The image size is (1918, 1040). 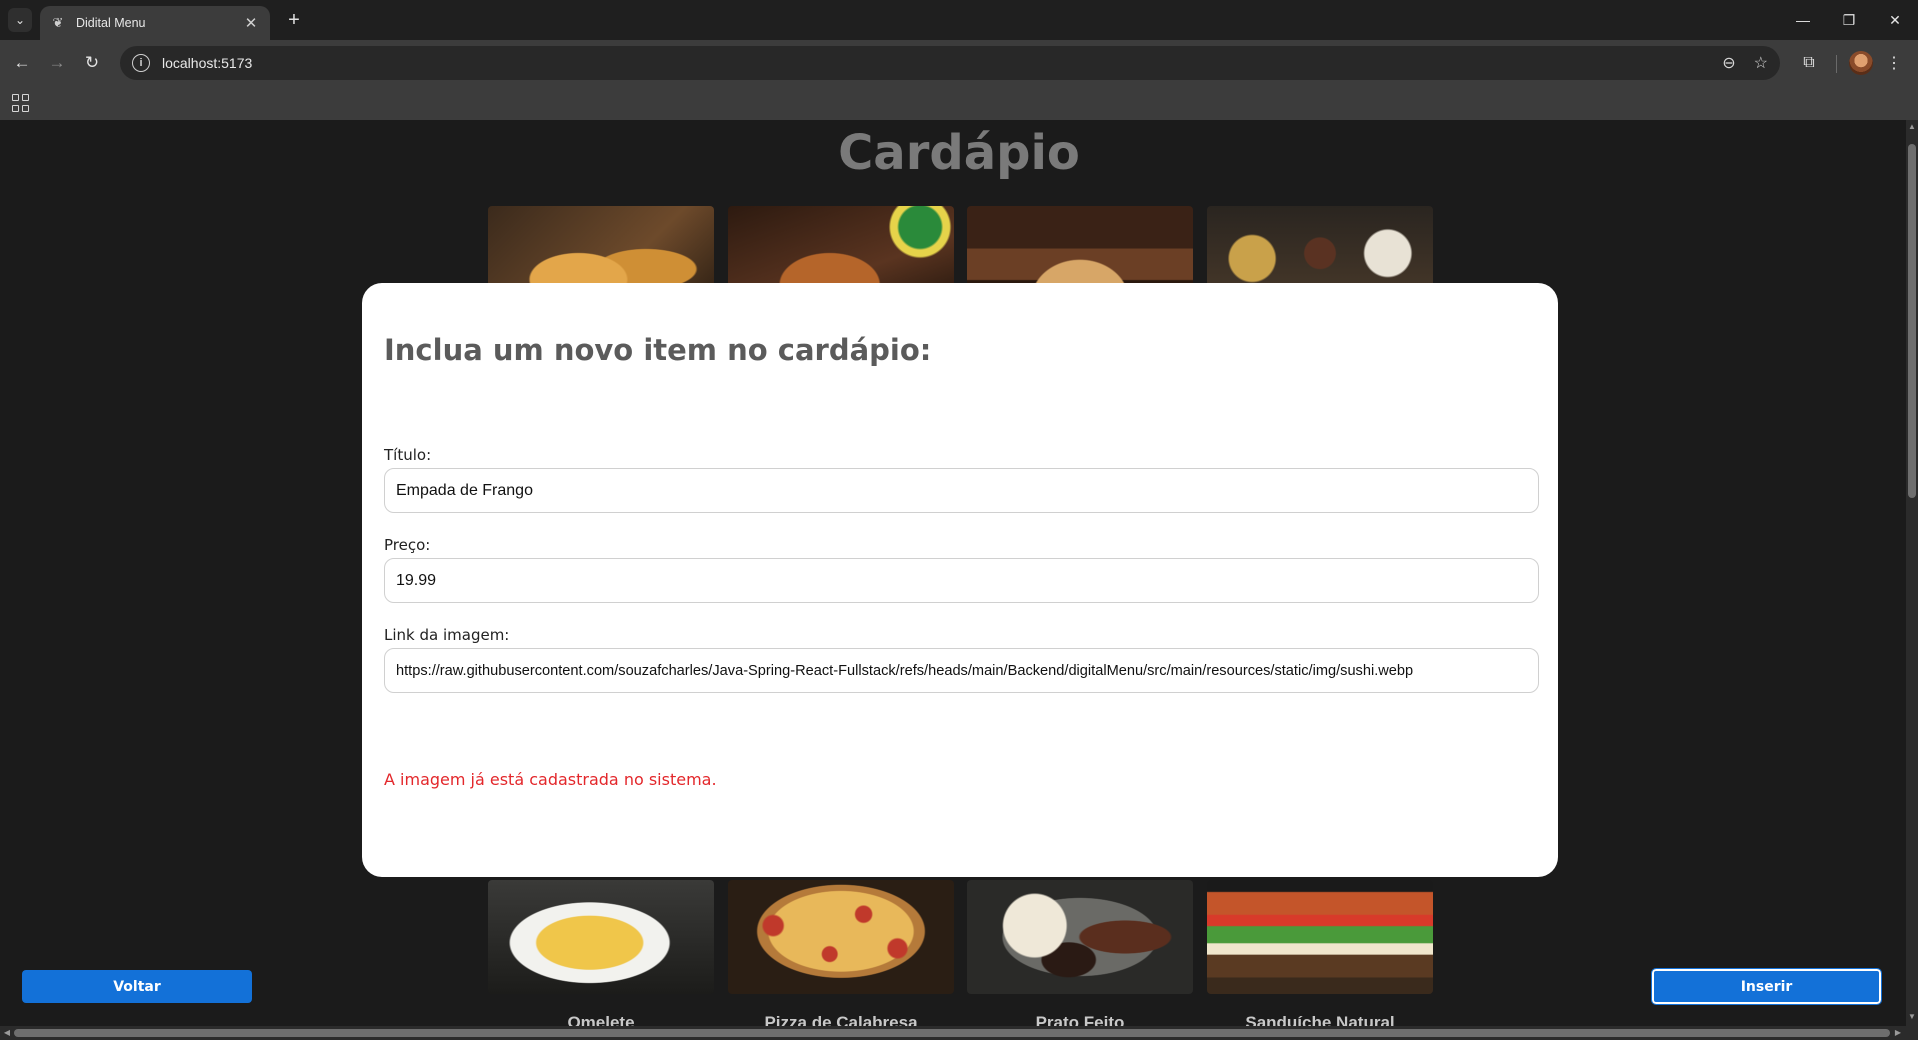 What do you see at coordinates (1080, 1019) in the screenshot?
I see `card-label-prato-feito: Prato Feito` at bounding box center [1080, 1019].